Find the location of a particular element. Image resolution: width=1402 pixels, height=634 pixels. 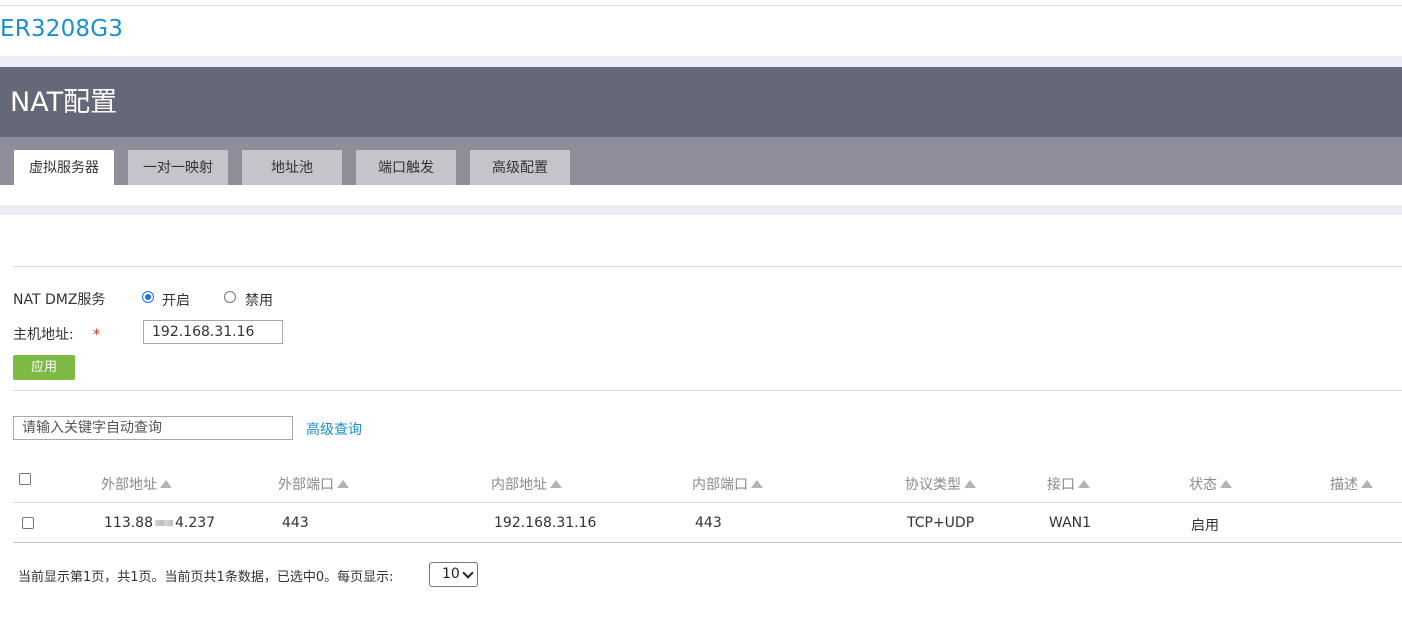

cell-interface: WAN1 is located at coordinates (1070, 523).